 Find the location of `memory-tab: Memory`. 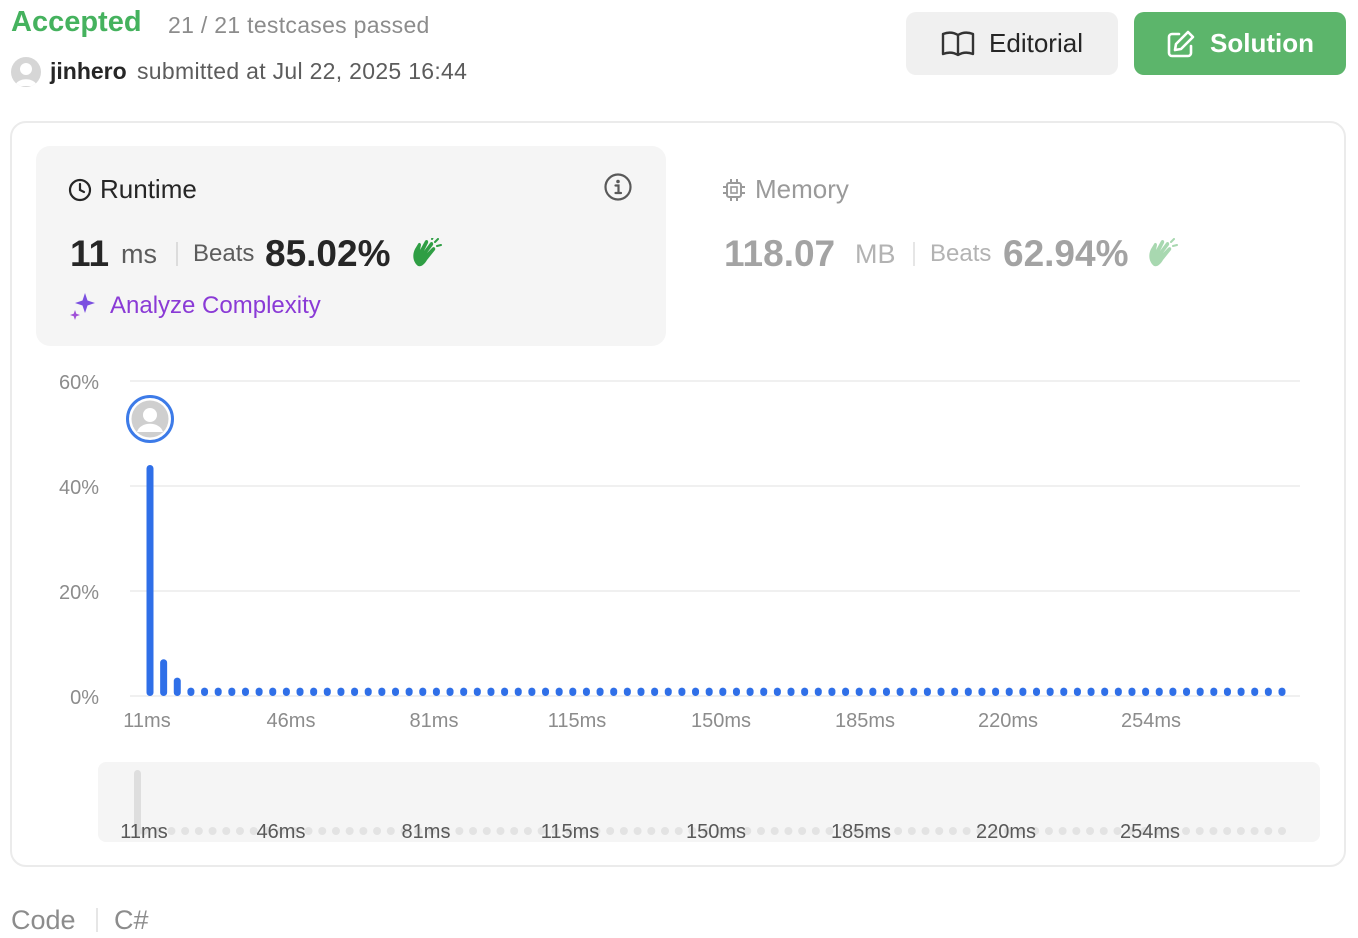

memory-tab: Memory is located at coordinates (785, 189).